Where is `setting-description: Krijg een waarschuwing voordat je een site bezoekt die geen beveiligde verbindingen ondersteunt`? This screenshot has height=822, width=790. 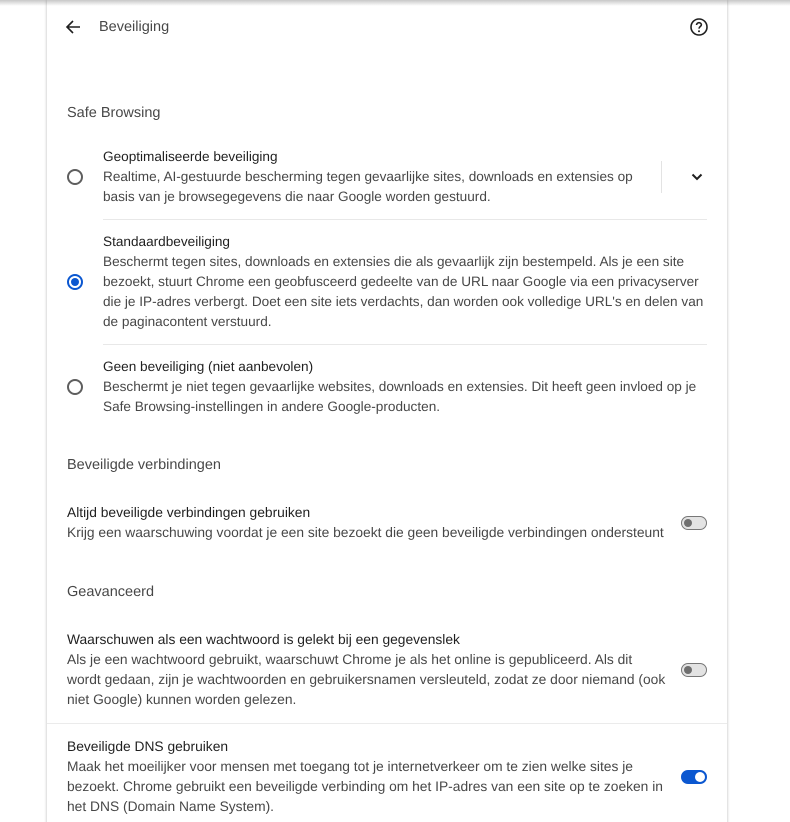
setting-description: Krijg een waarschuwing voordat je een site bezoekt die geen beveiligde verbindingen ondersteunt is located at coordinates (366, 533).